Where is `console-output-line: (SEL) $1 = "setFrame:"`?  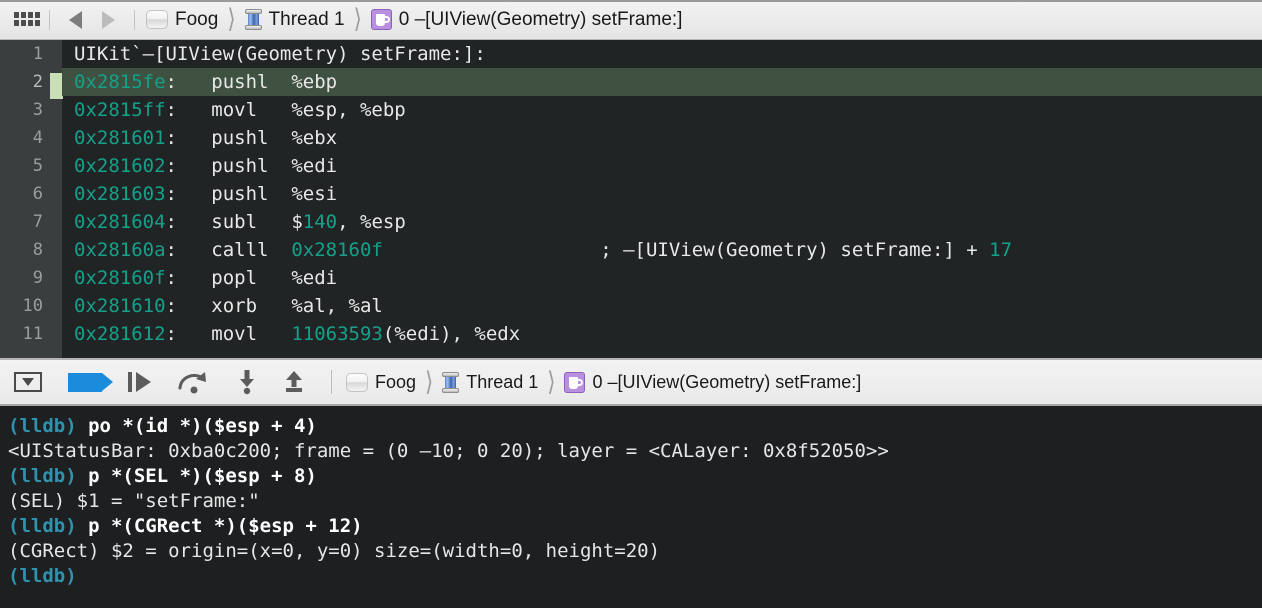 console-output-line: (SEL) $1 = "setFrame:" is located at coordinates (635, 501).